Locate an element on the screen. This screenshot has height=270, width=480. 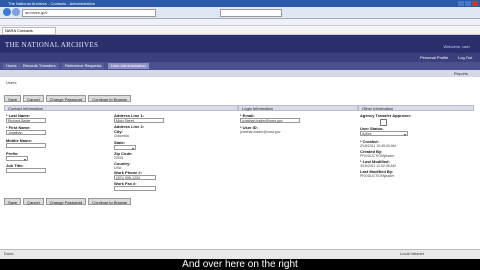
middle-name-input is located at coordinates (26, 145).